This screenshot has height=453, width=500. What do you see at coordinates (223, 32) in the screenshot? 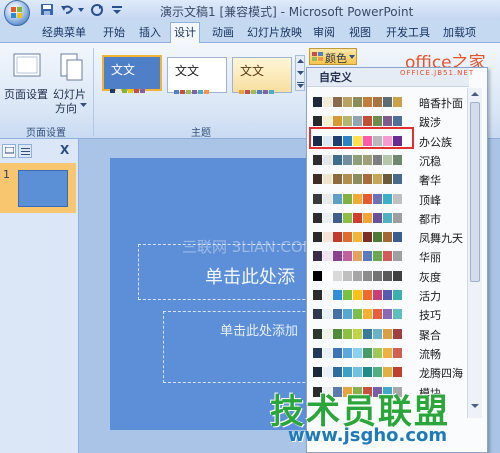
I see `tab-animation: 动画` at bounding box center [223, 32].